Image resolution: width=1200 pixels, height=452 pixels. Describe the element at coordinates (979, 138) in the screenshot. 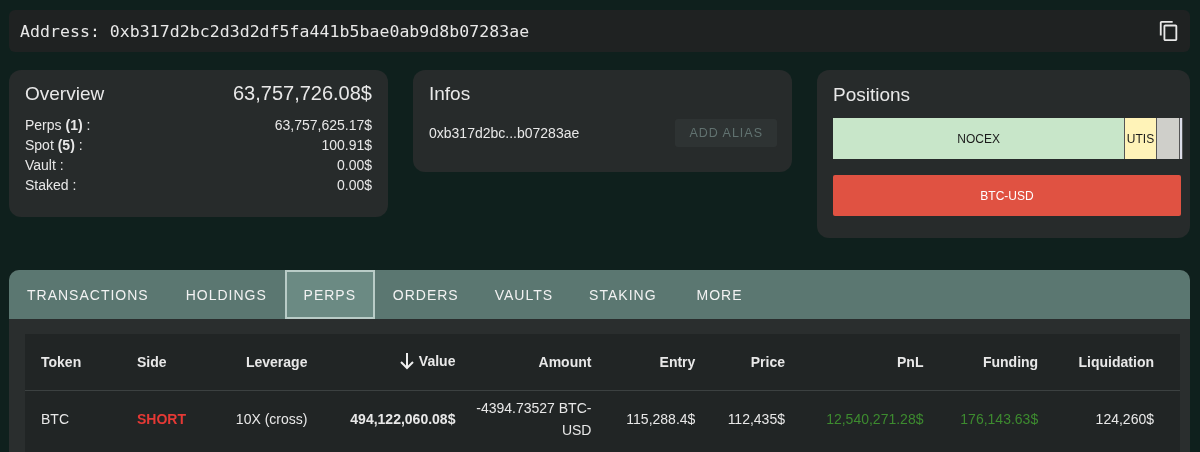

I see `position-segment: NOCEX` at that location.